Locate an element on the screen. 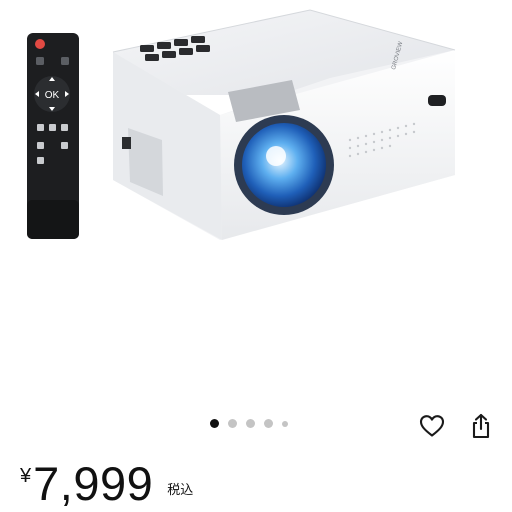 The height and width of the screenshot is (512, 512). heart-outline-icon is located at coordinates (432, 426).